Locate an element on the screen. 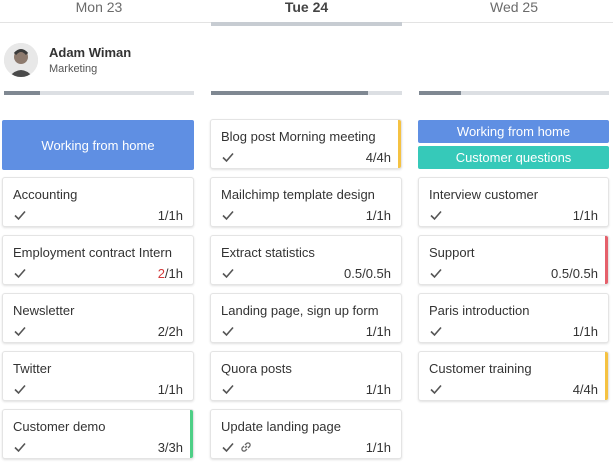  task-card: Employment contract Intern 2/1h is located at coordinates (98, 260).